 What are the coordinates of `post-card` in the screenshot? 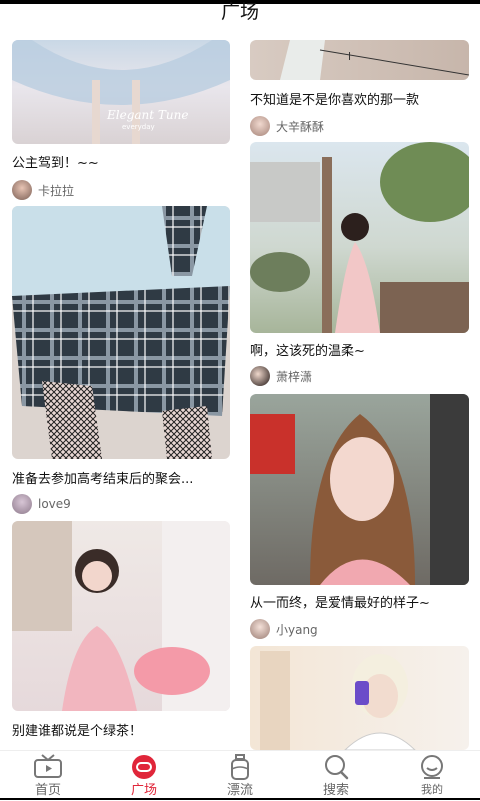 It's located at (360, 698).